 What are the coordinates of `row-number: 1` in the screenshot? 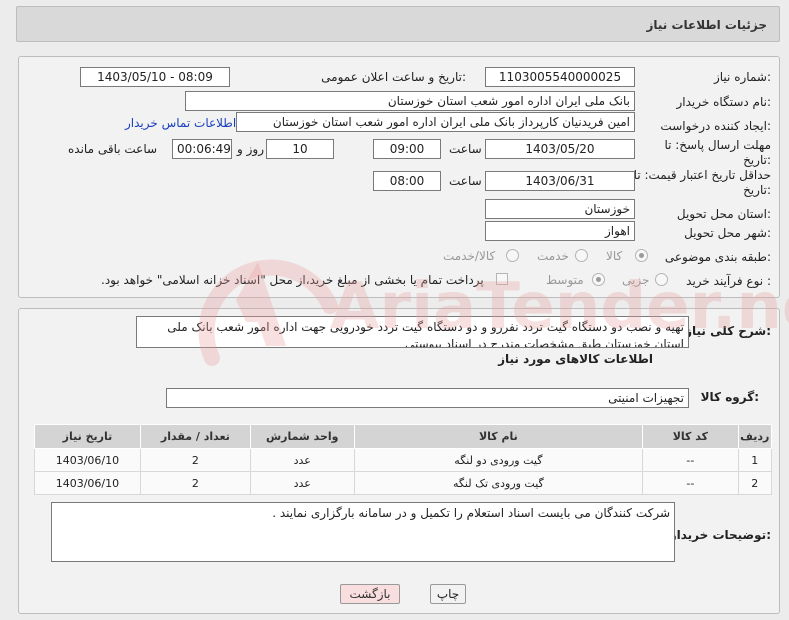 It's located at (755, 460).